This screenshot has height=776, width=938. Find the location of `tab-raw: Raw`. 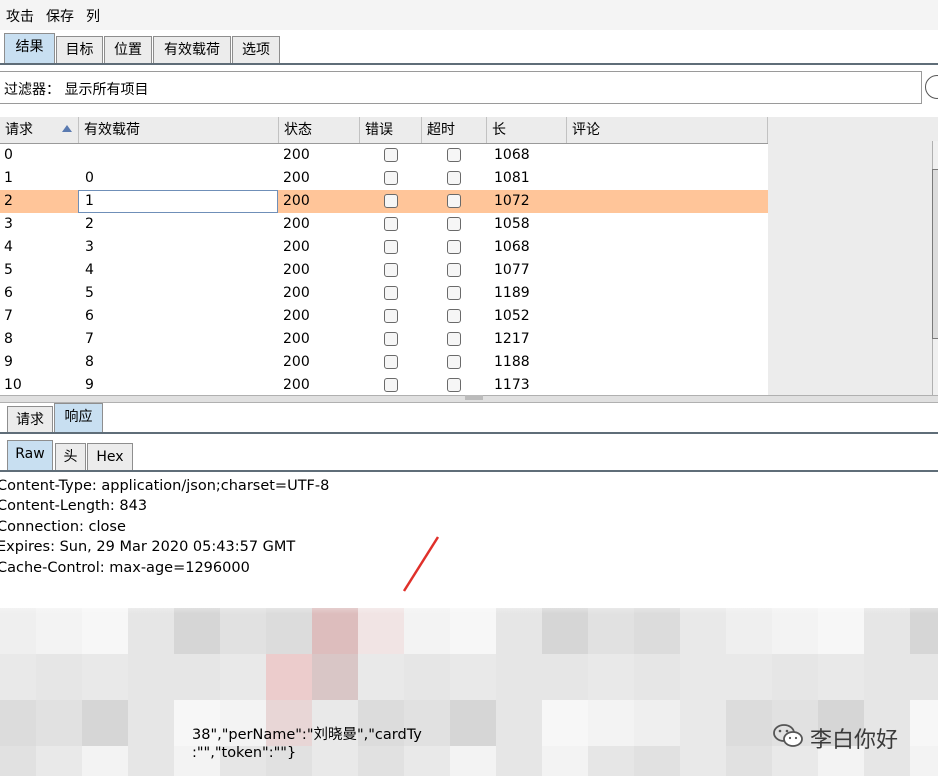

tab-raw: Raw is located at coordinates (30, 455).